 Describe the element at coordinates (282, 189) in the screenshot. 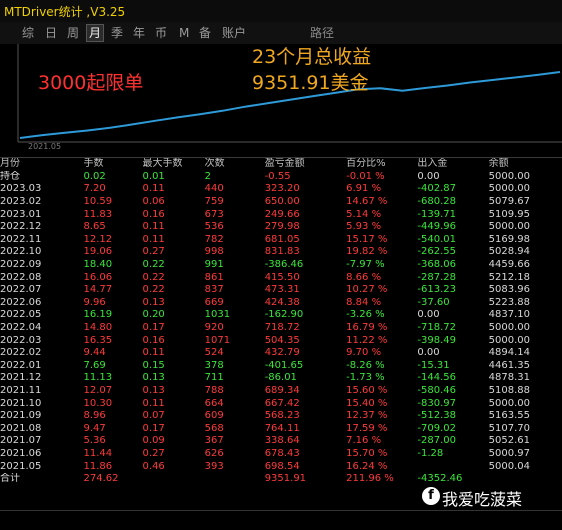

I see `cell-col-4: 323.20` at that location.